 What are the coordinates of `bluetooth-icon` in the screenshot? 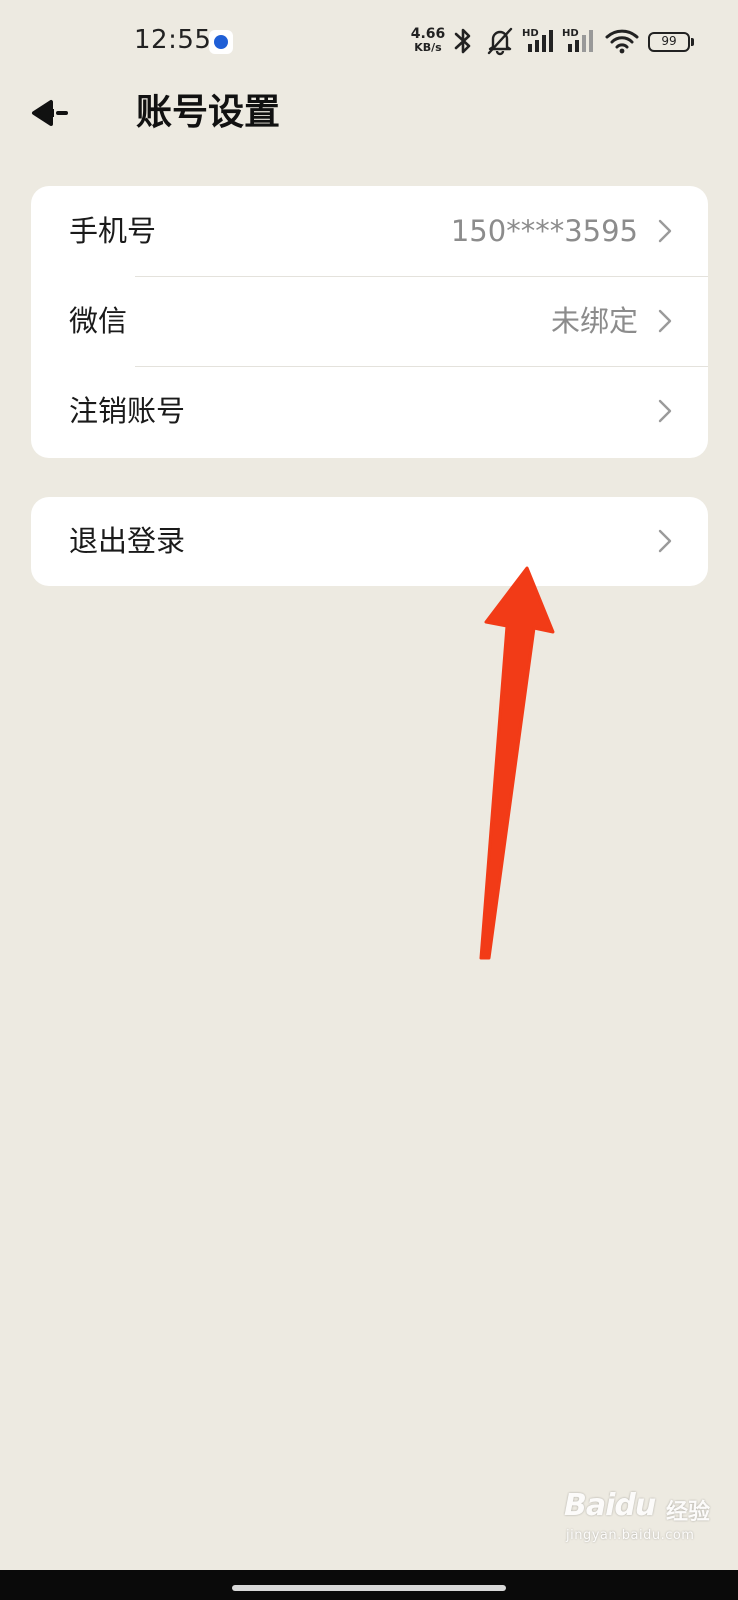 It's located at (462, 41).